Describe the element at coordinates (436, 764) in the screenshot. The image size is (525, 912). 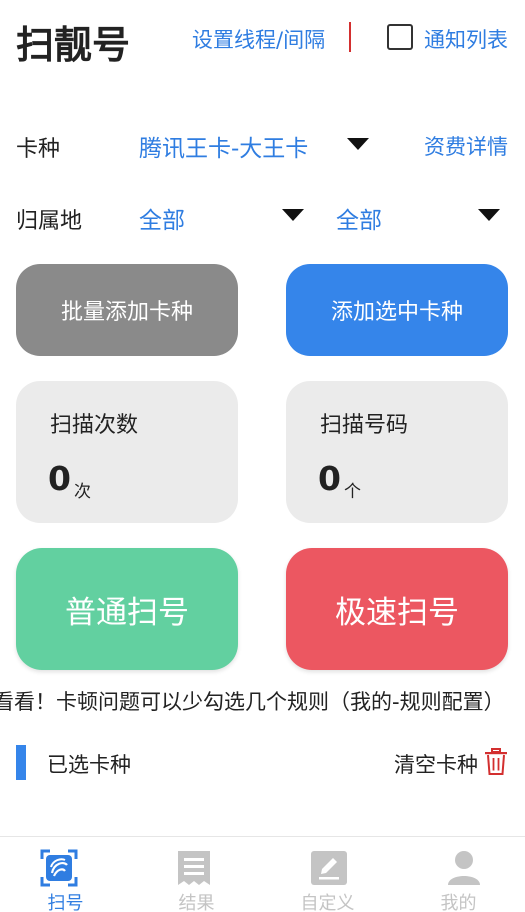
I see `clear-cards-button: 清空卡种` at that location.